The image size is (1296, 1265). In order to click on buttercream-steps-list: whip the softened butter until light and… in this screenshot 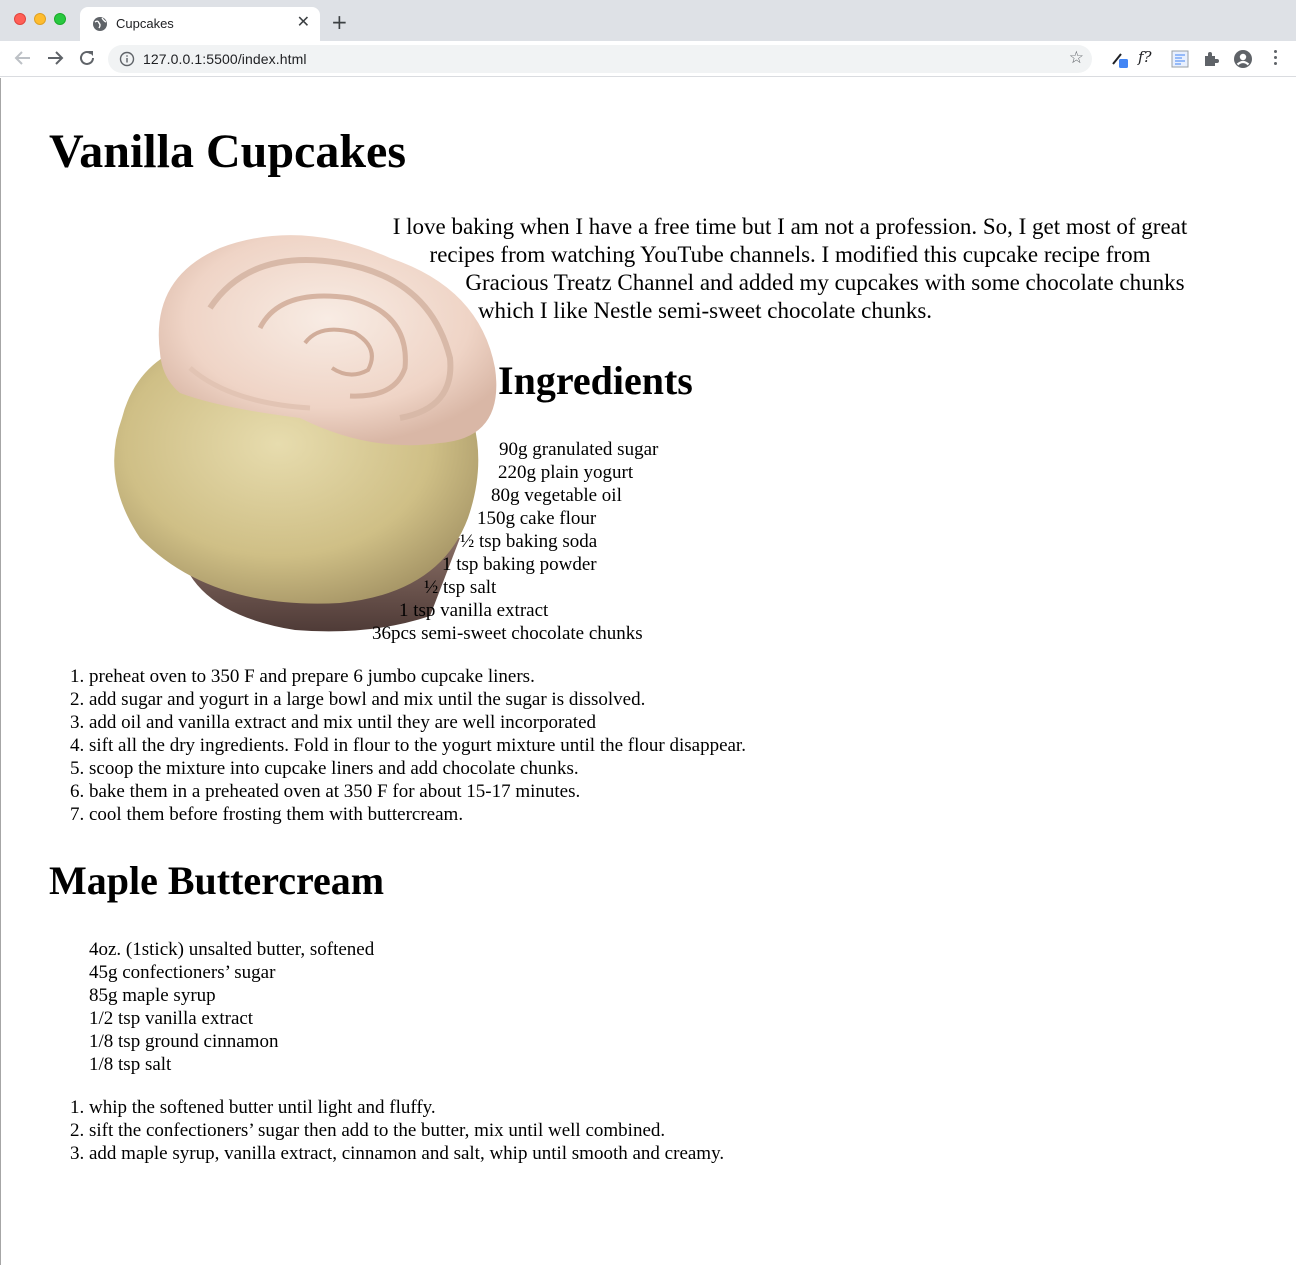, I will do `click(386, 1130)`.